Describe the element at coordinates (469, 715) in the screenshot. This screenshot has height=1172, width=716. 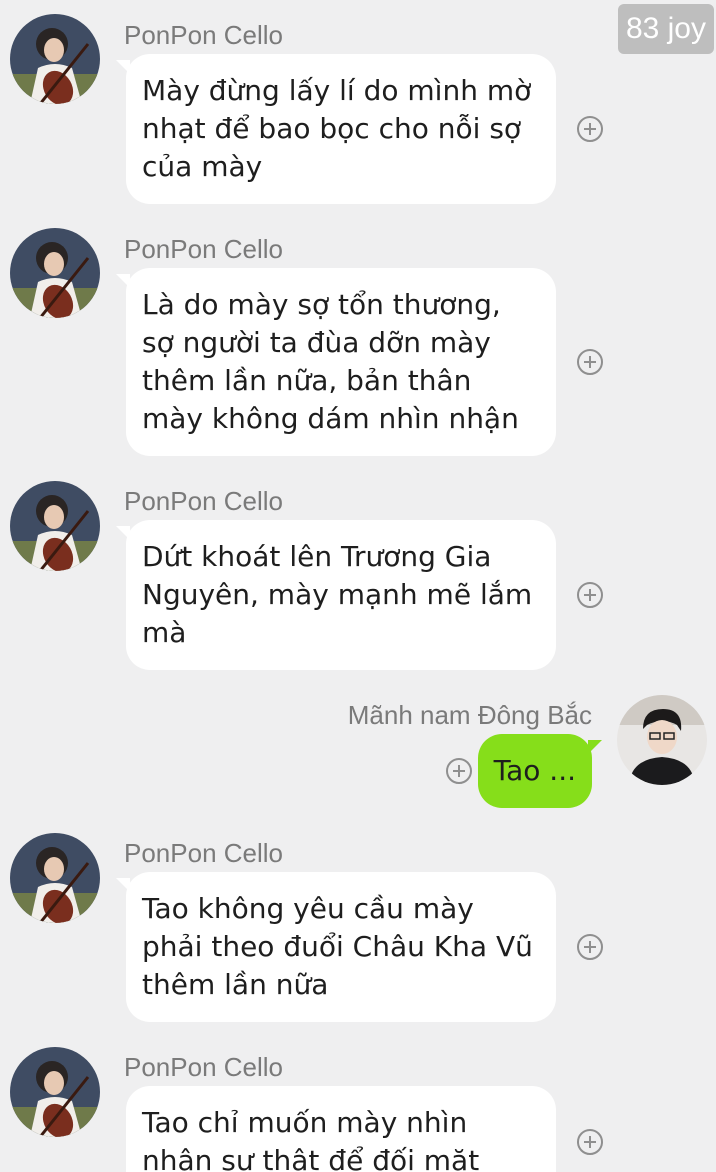
I see `sender-name: Mãnh nam Đông Bắc` at that location.